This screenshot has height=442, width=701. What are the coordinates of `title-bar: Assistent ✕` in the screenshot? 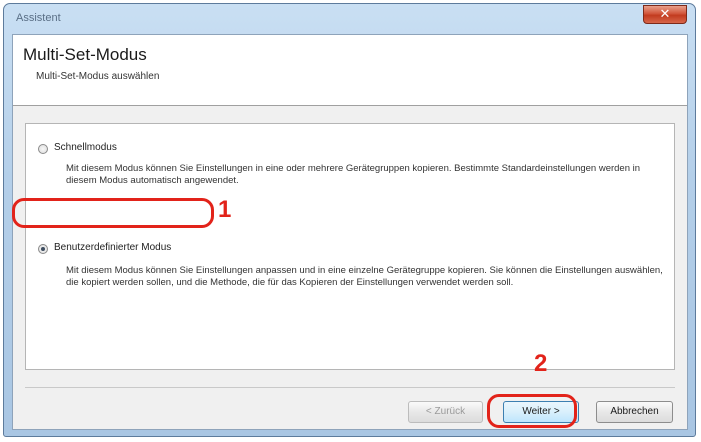 It's located at (349, 19).